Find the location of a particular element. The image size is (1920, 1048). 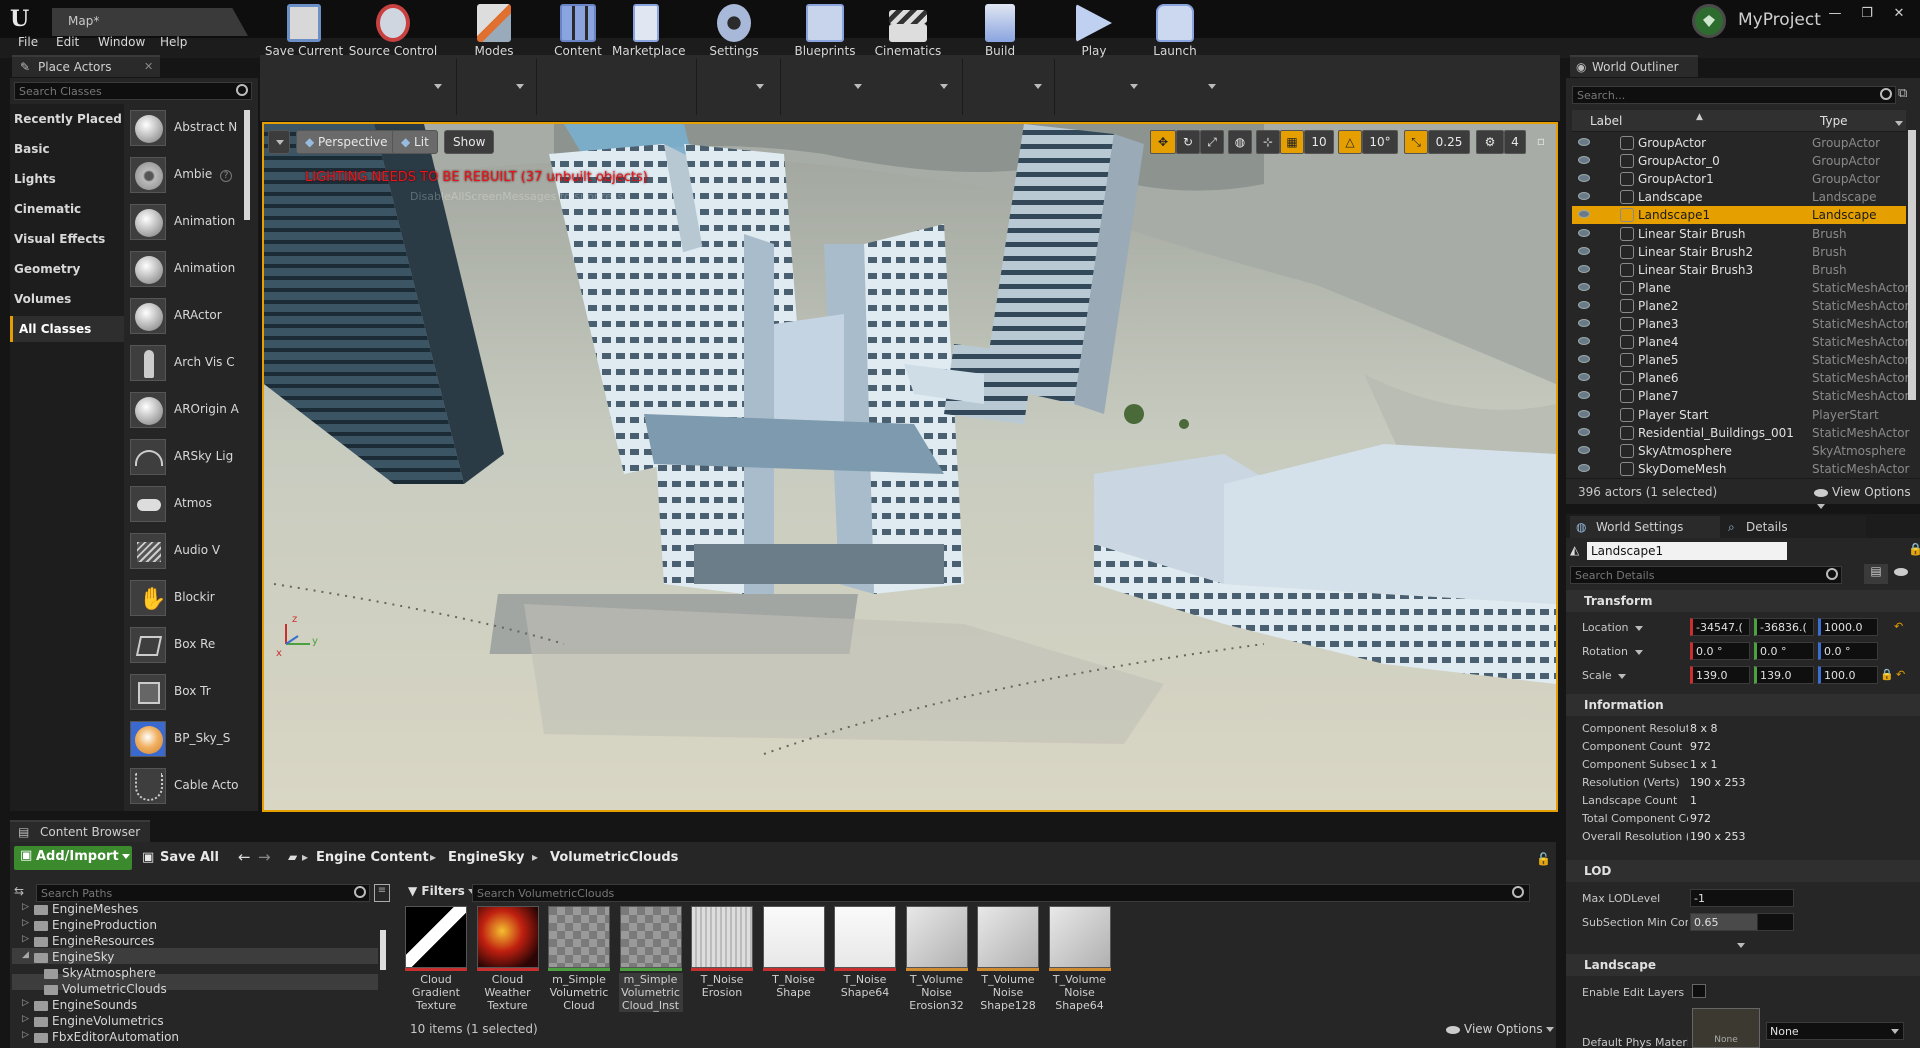

scale-tool-icon: ⤢ is located at coordinates (1212, 142).